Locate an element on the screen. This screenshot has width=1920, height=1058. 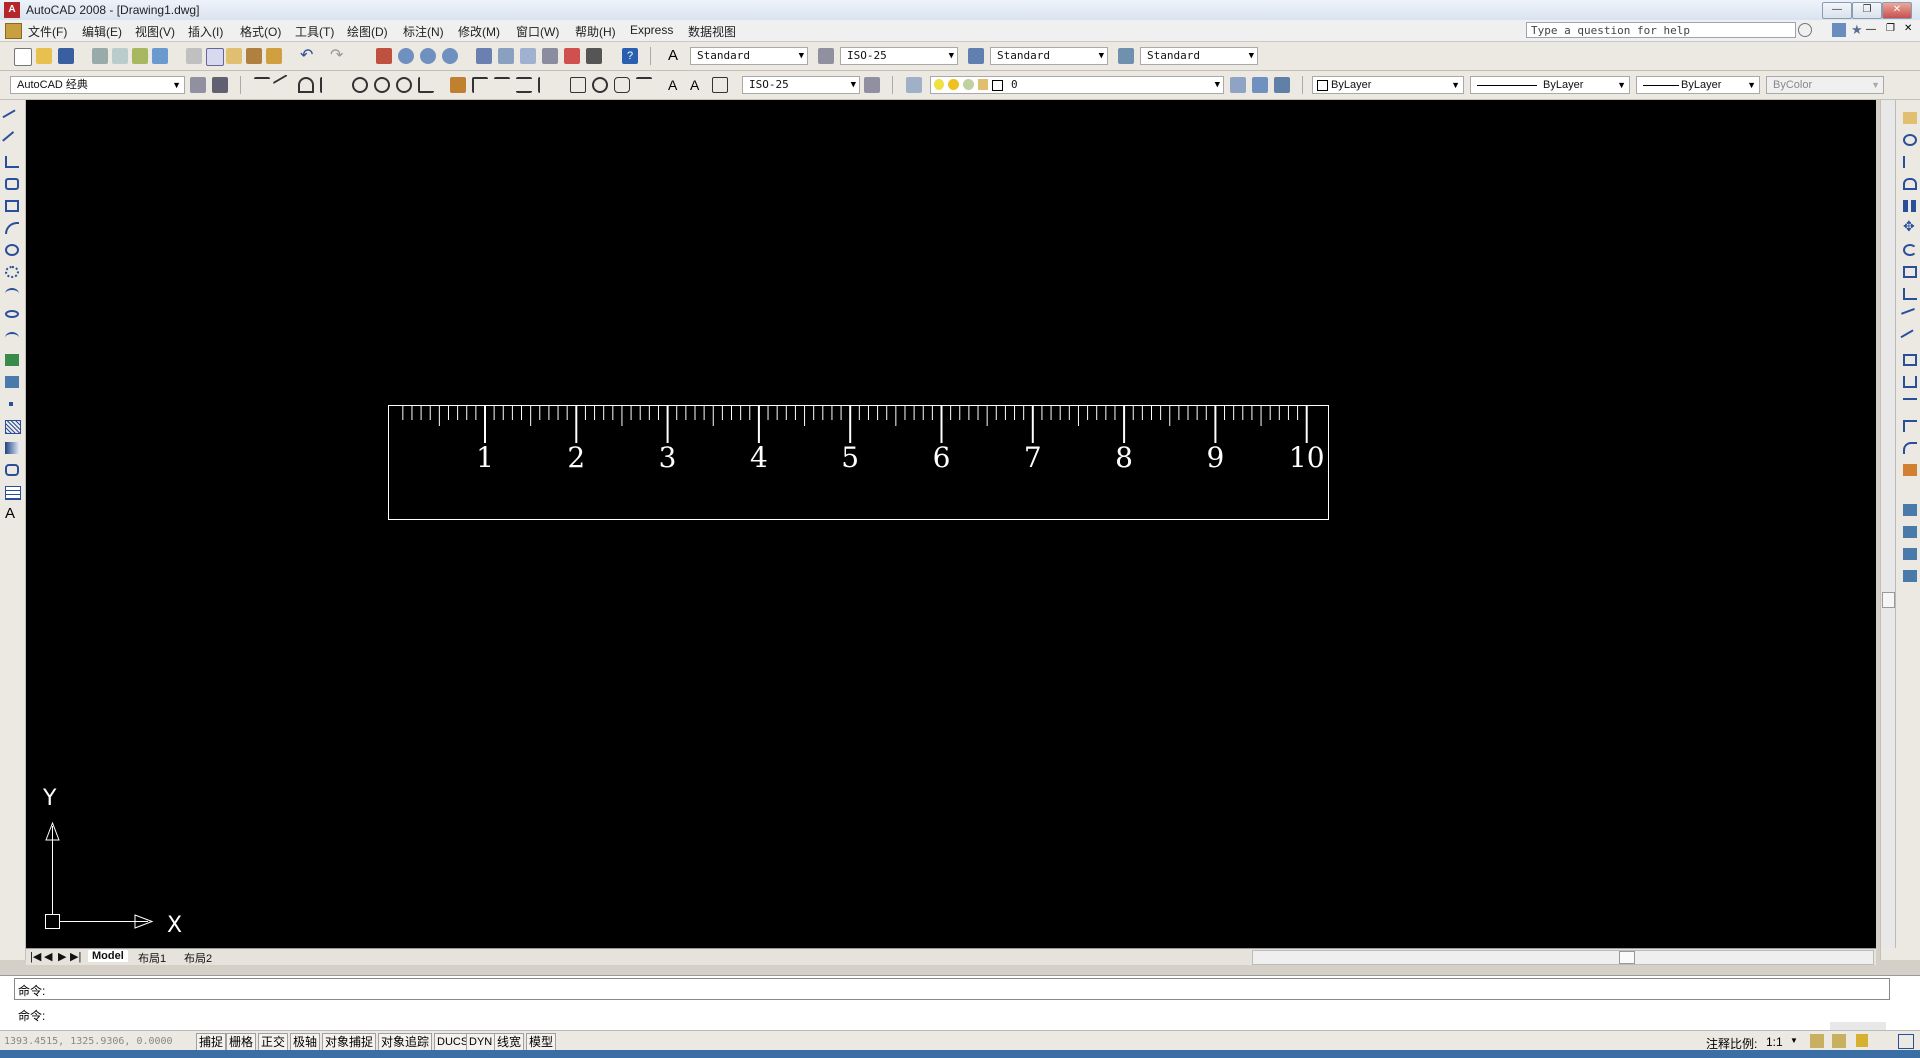
plot-icon is located at coordinates (100, 56).